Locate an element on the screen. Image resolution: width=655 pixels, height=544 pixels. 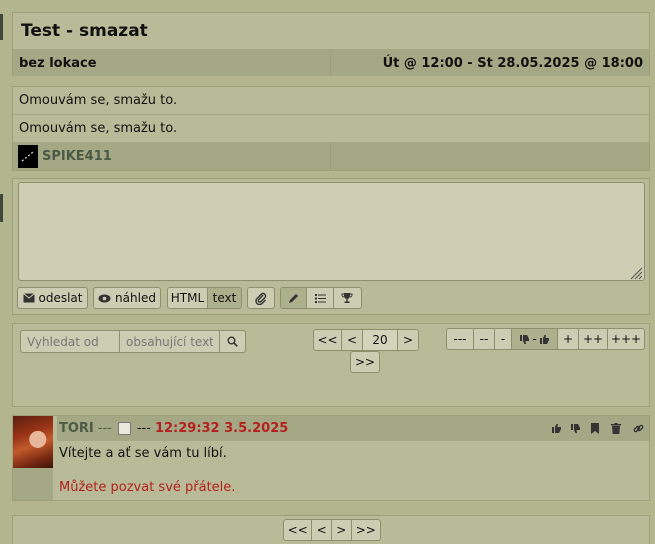
trophy-button is located at coordinates (347, 298).